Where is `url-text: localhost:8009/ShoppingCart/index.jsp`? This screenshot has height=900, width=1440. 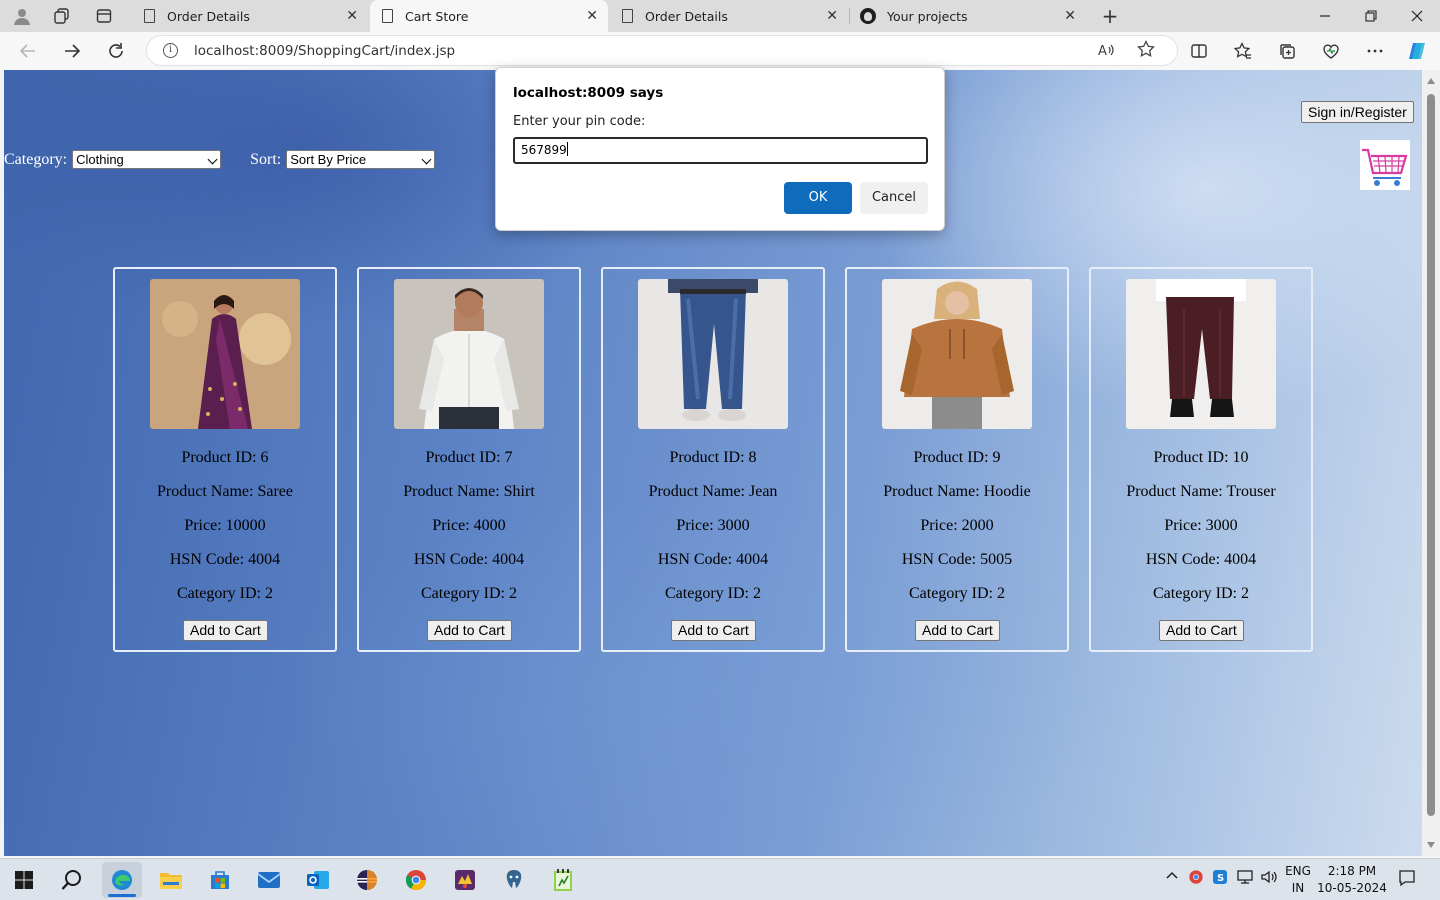
url-text: localhost:8009/ShoppingCart/index.jsp is located at coordinates (324, 51).